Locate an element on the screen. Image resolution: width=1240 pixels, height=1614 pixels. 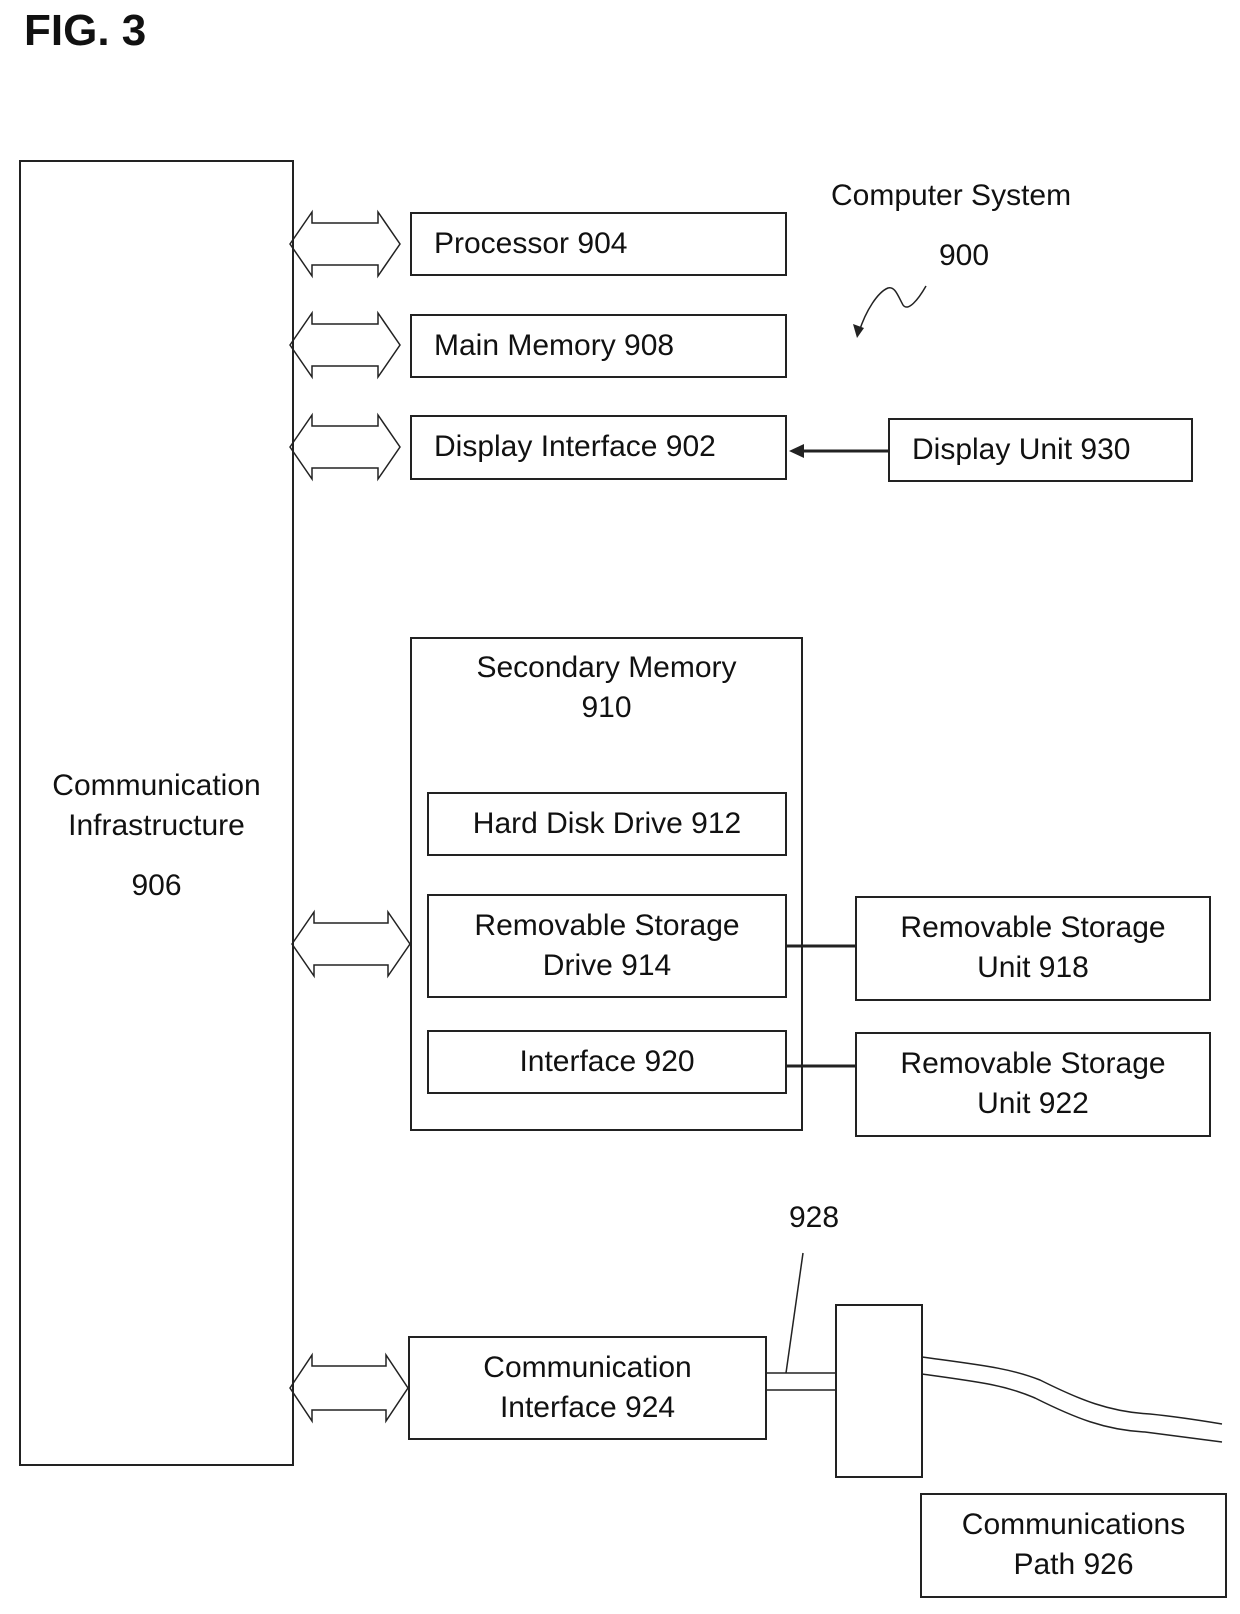
display-unit-box: Display Unit 930 is located at coordinates (1040, 450).